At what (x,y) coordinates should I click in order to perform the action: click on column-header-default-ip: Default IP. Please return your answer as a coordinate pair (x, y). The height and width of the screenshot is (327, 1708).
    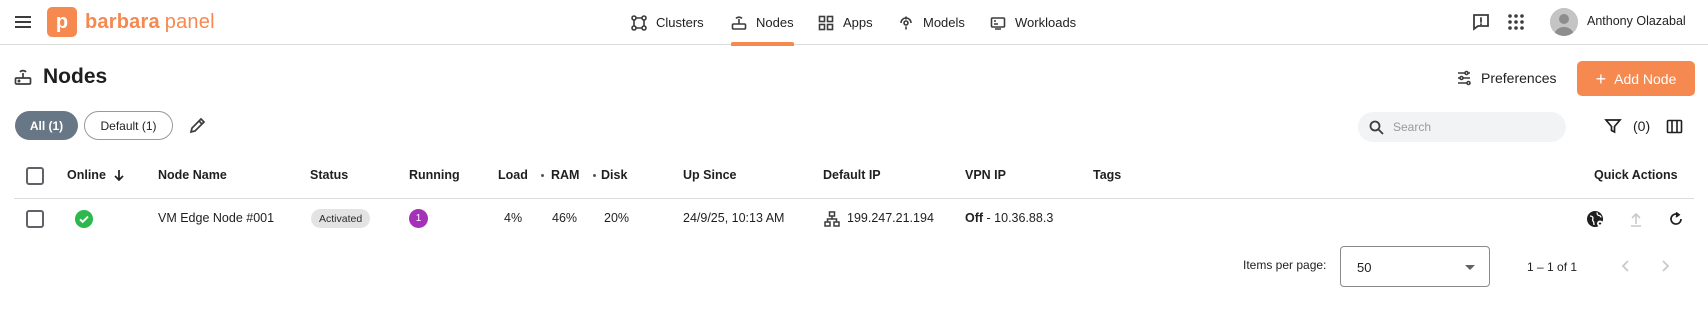
    Looking at the image, I should click on (852, 175).